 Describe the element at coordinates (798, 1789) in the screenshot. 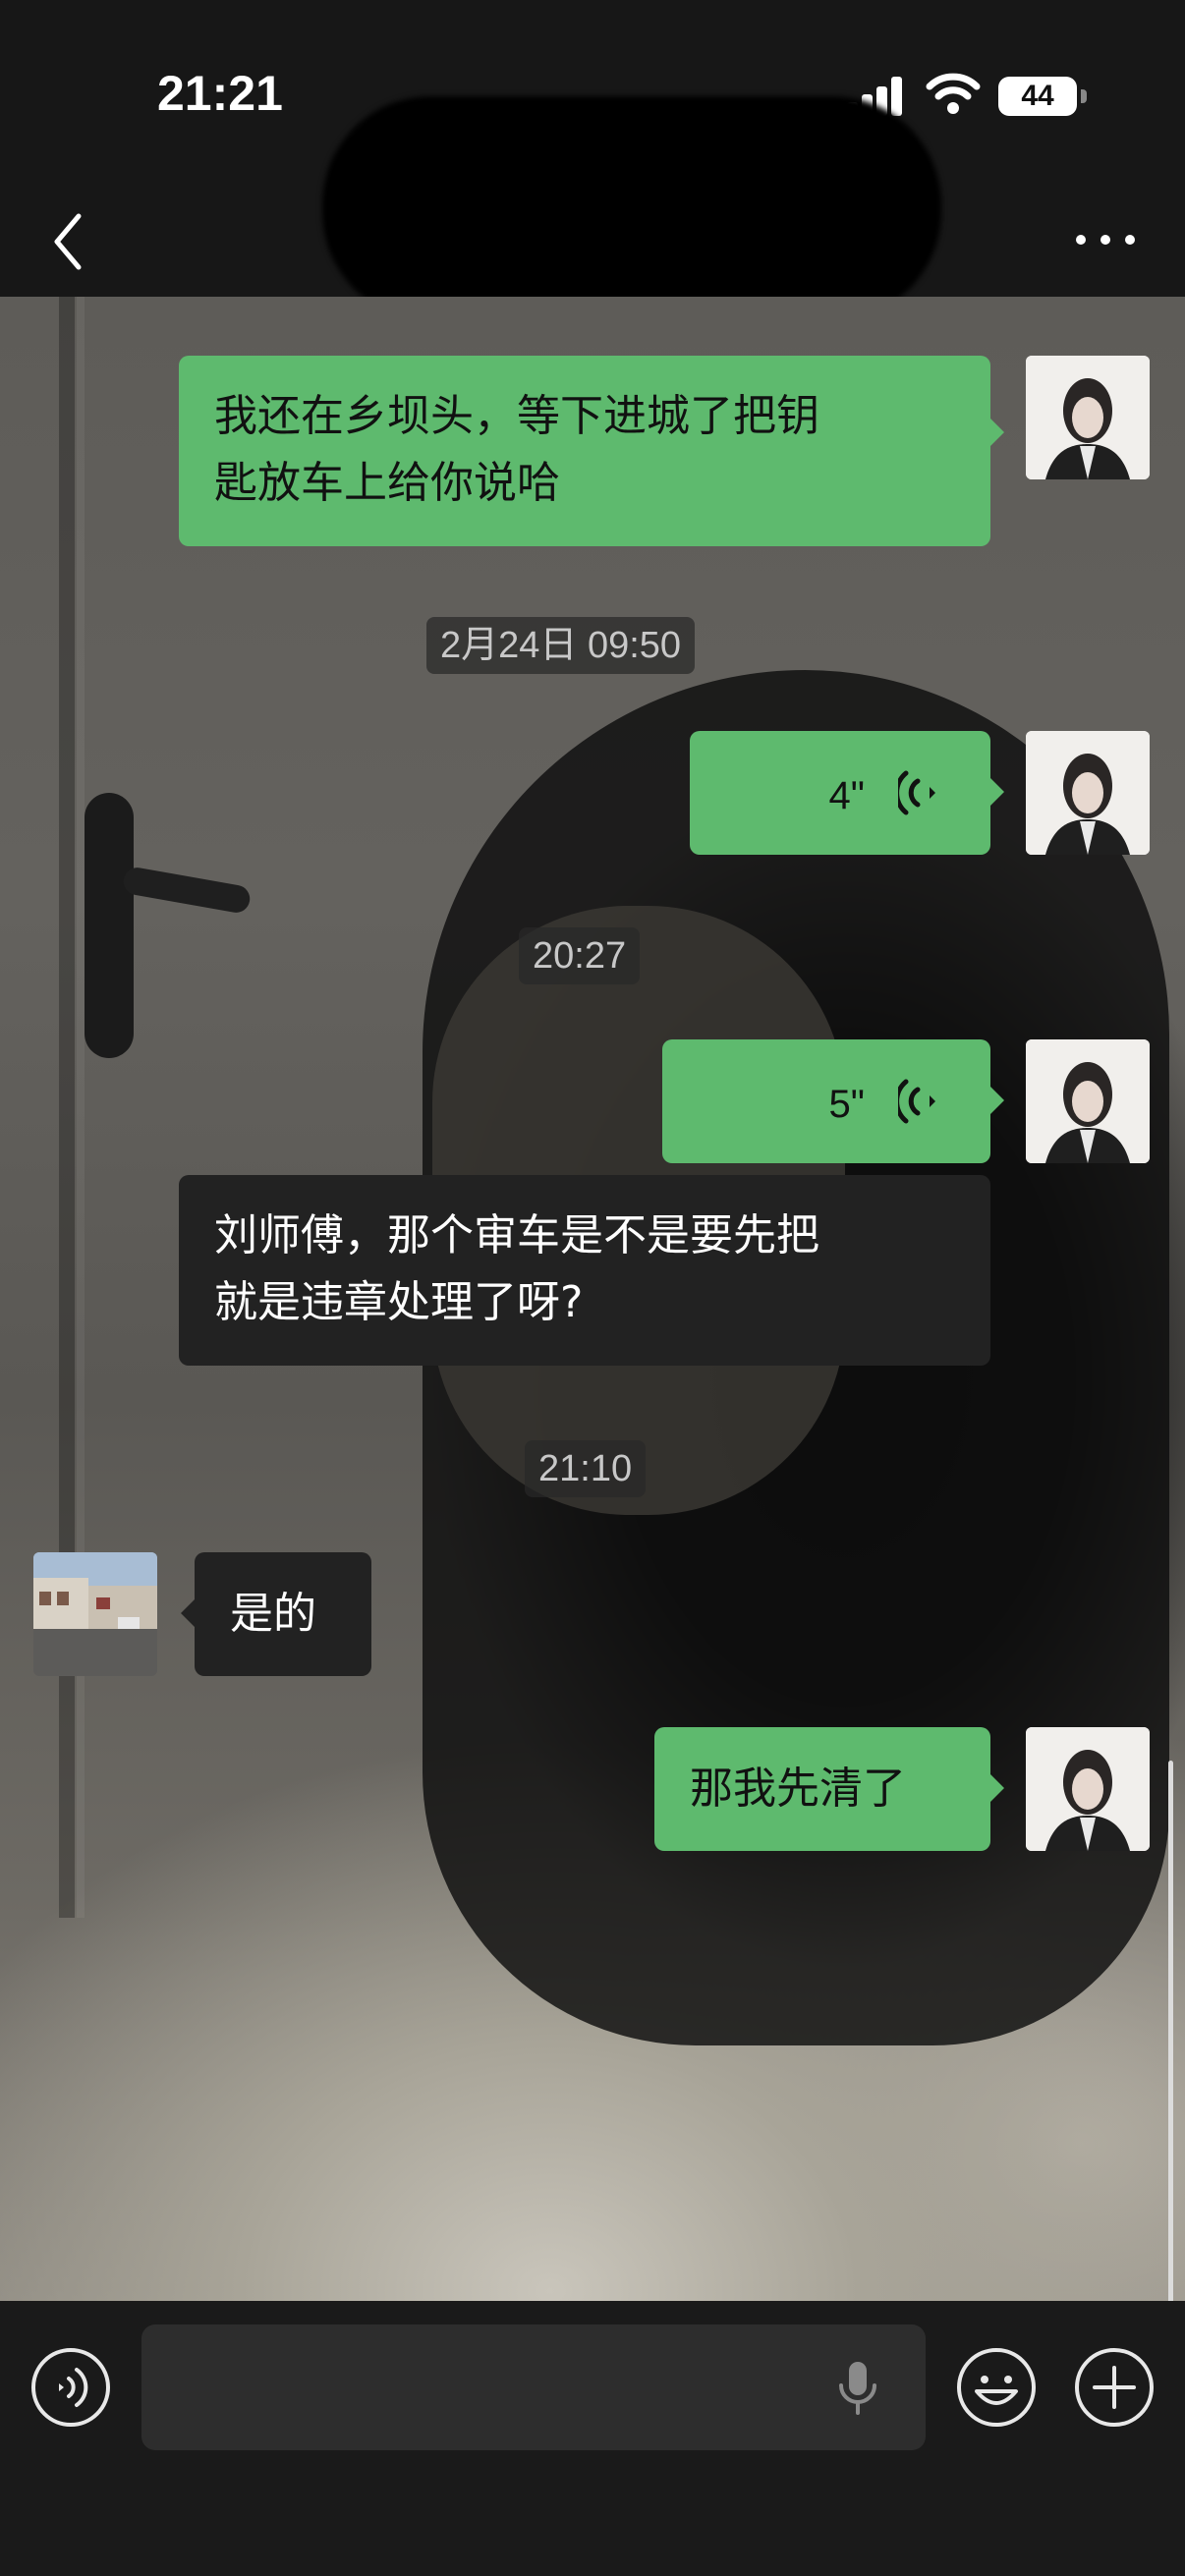

I see `message-line: 那我先清了` at that location.